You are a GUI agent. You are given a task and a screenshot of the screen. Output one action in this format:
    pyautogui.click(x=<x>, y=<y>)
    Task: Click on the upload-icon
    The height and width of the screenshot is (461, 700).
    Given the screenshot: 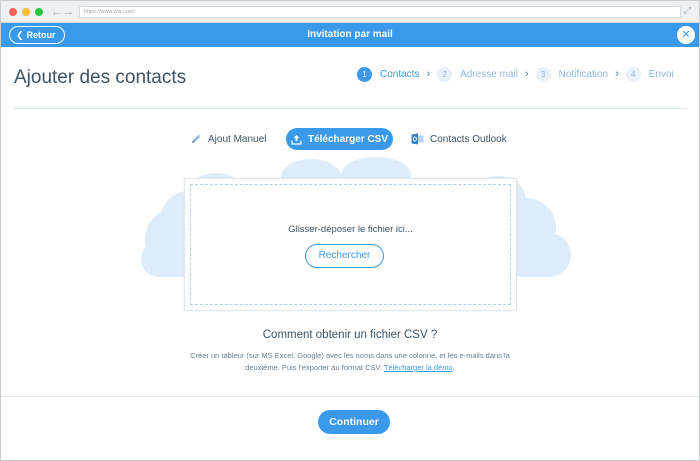 What is the action you would take?
    pyautogui.click(x=296, y=139)
    